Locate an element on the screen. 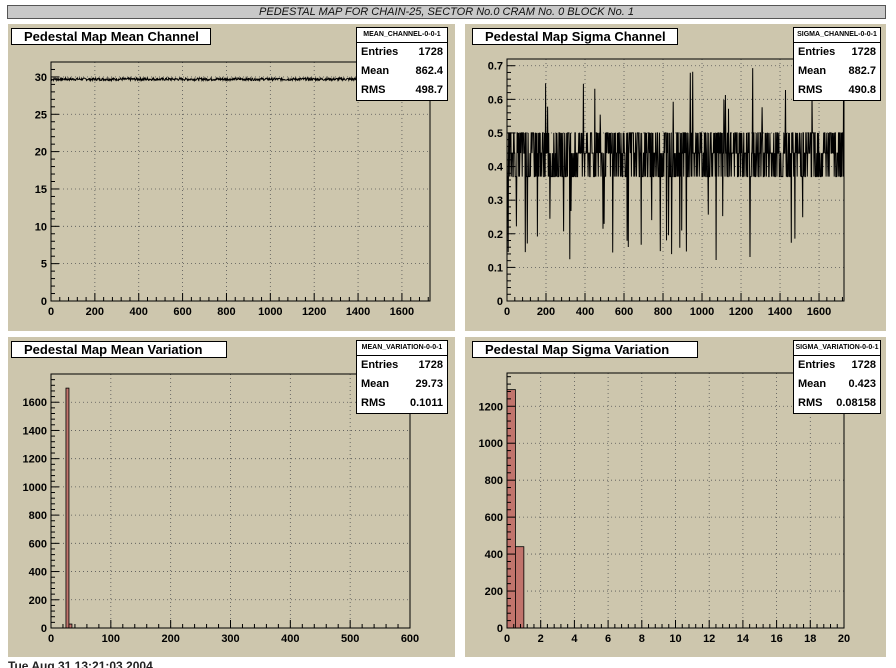  stats-rms-value: 490.8 is located at coordinates (862, 90).